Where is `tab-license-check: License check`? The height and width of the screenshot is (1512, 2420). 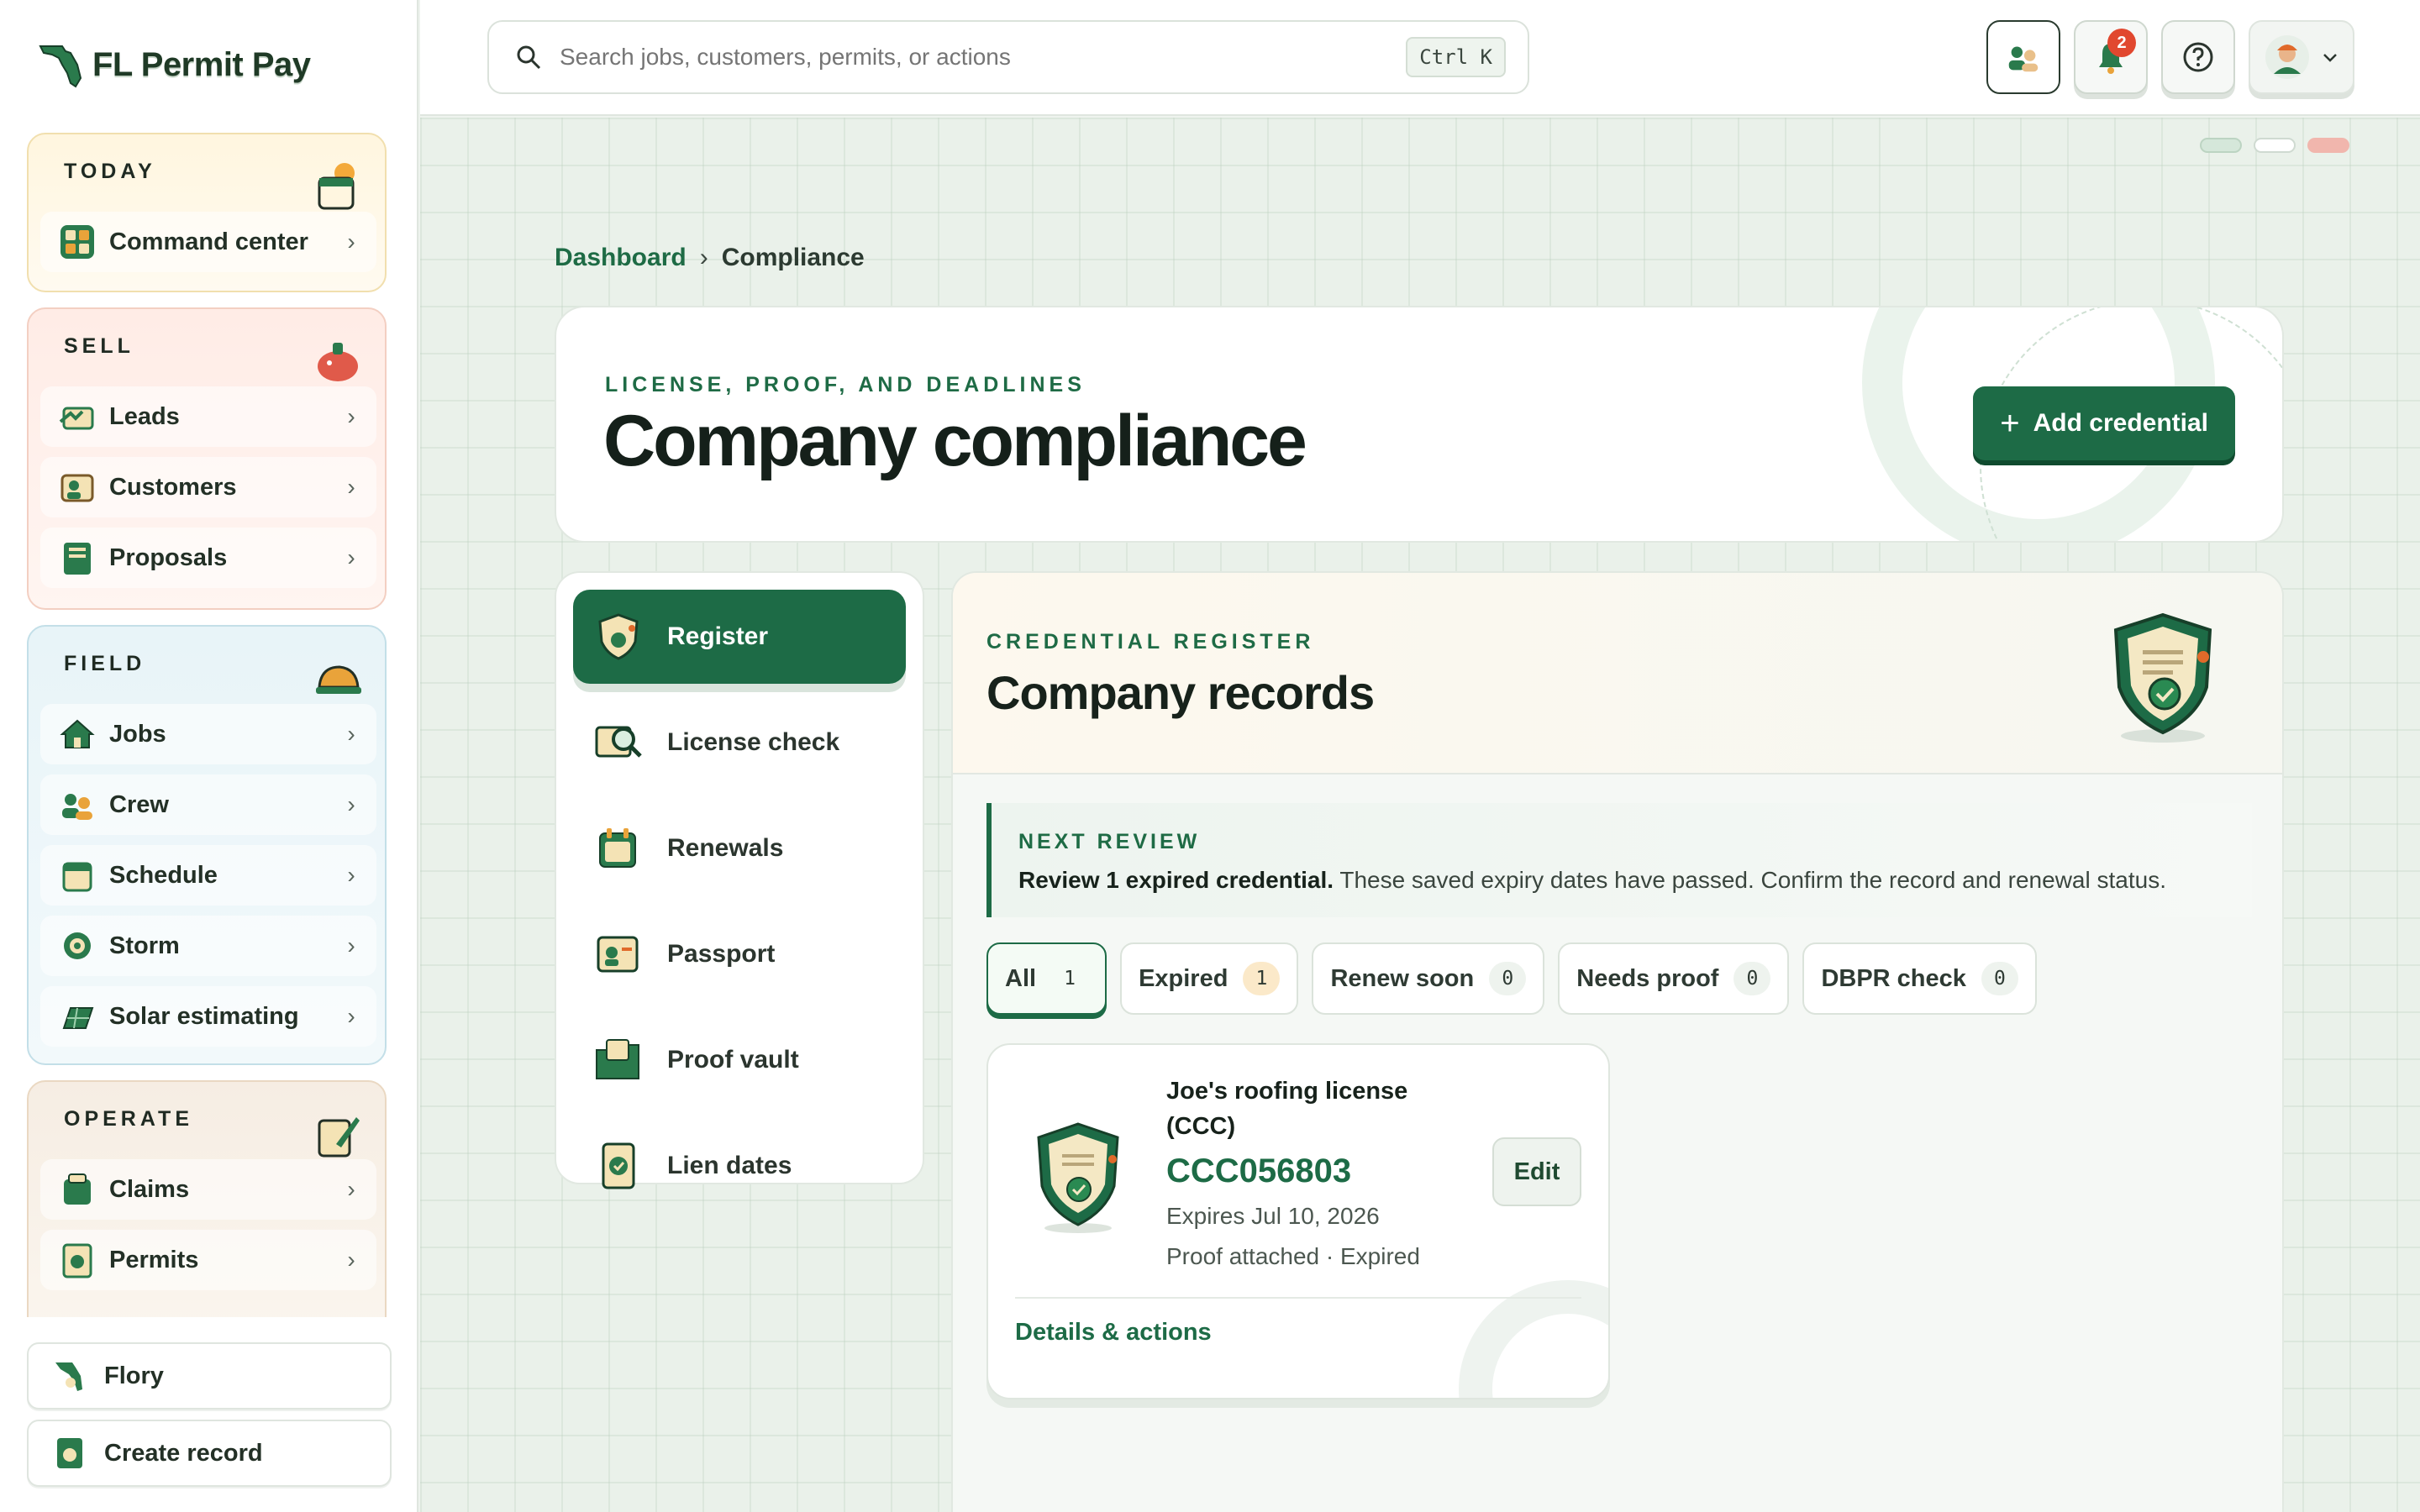 tab-license-check: License check is located at coordinates (739, 743).